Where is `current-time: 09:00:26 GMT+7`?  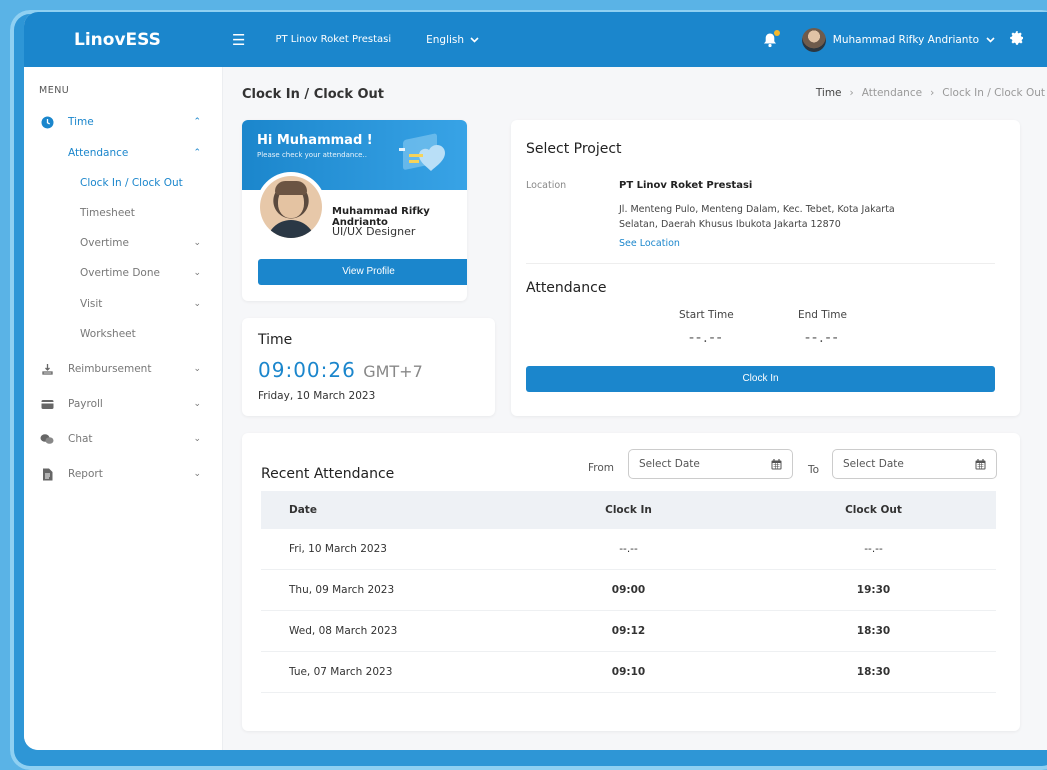 current-time: 09:00:26 GMT+7 is located at coordinates (340, 370).